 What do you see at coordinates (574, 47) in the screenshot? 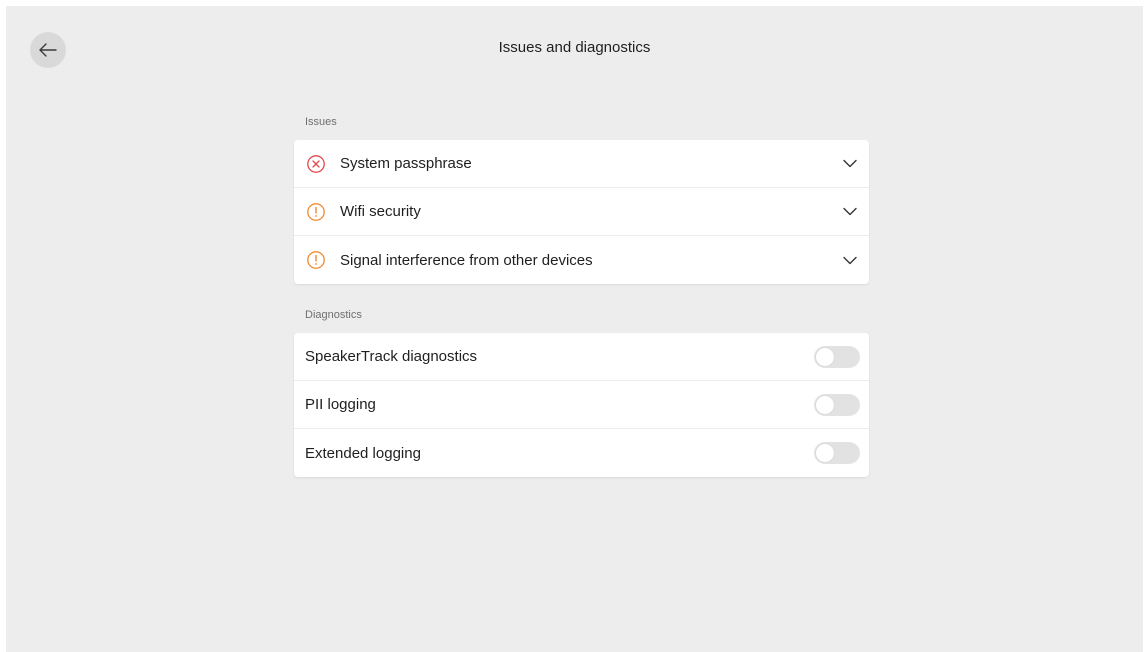
I see `page-title: Issues and diagnostics` at bounding box center [574, 47].